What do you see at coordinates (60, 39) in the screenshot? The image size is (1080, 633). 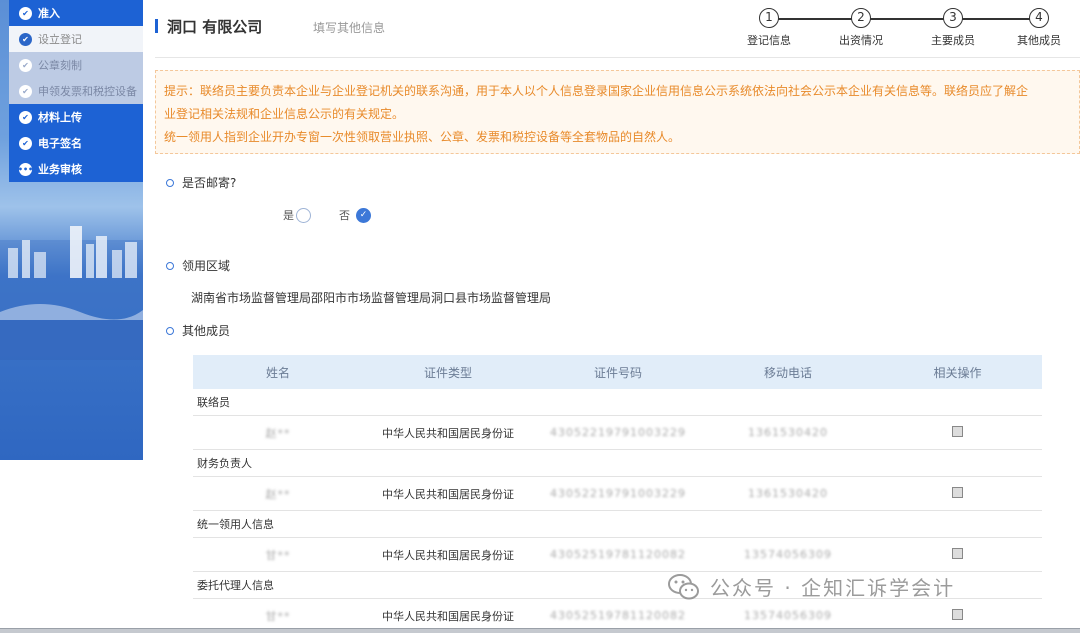 I see `sidebar-item-label: 设立登记` at bounding box center [60, 39].